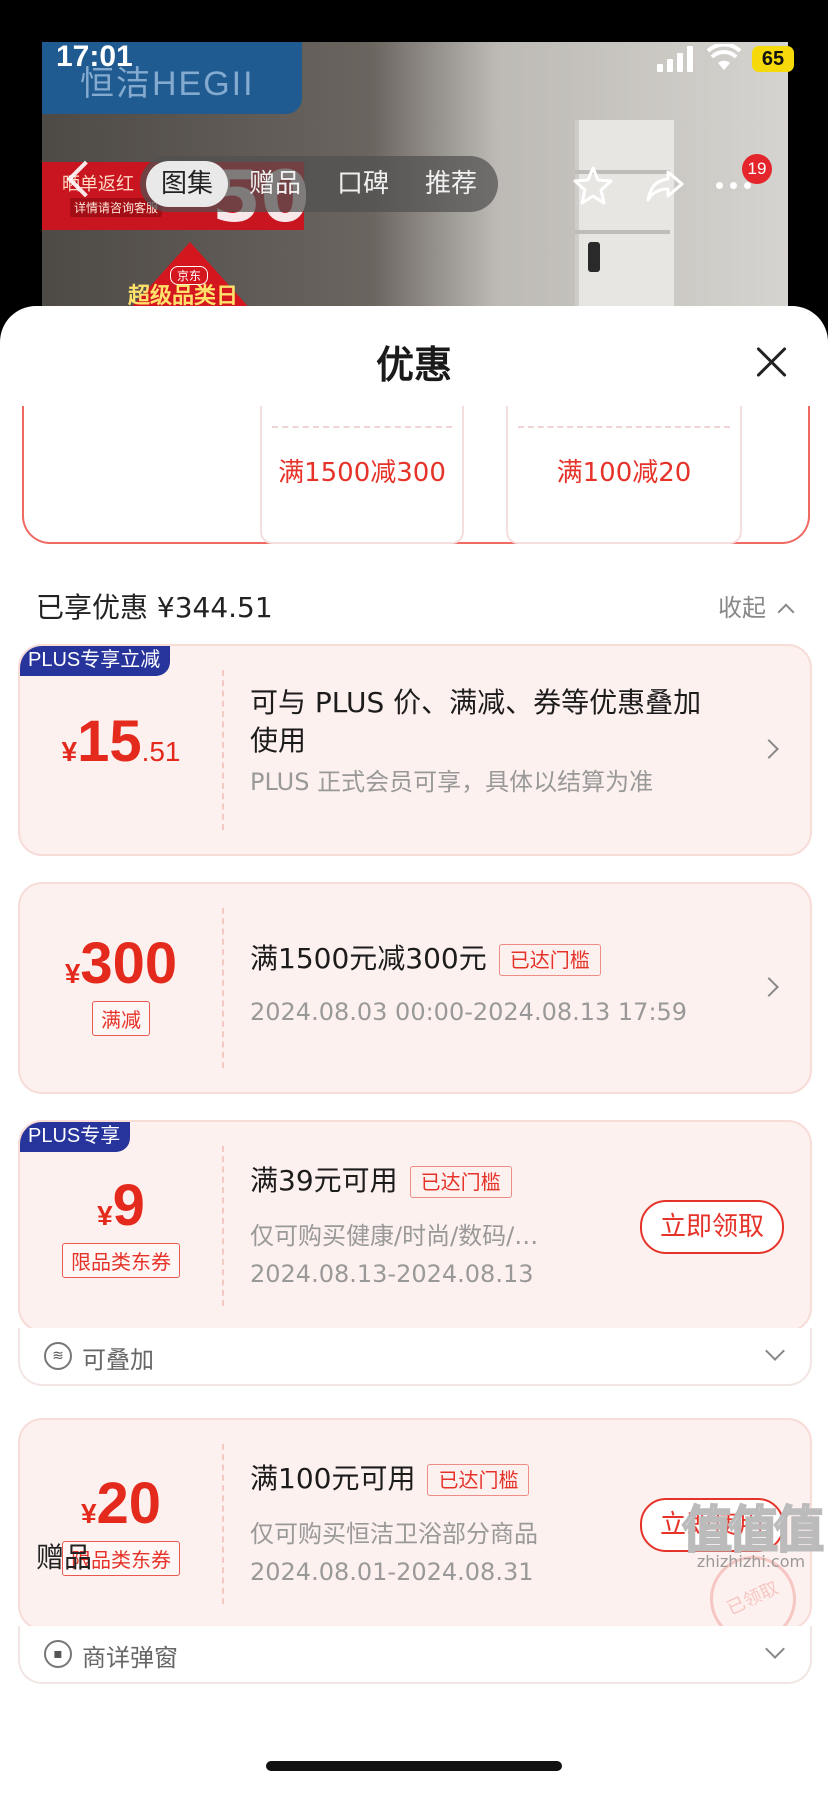 The height and width of the screenshot is (1793, 828). I want to click on coupon-type-chip: 满减, so click(121, 1018).